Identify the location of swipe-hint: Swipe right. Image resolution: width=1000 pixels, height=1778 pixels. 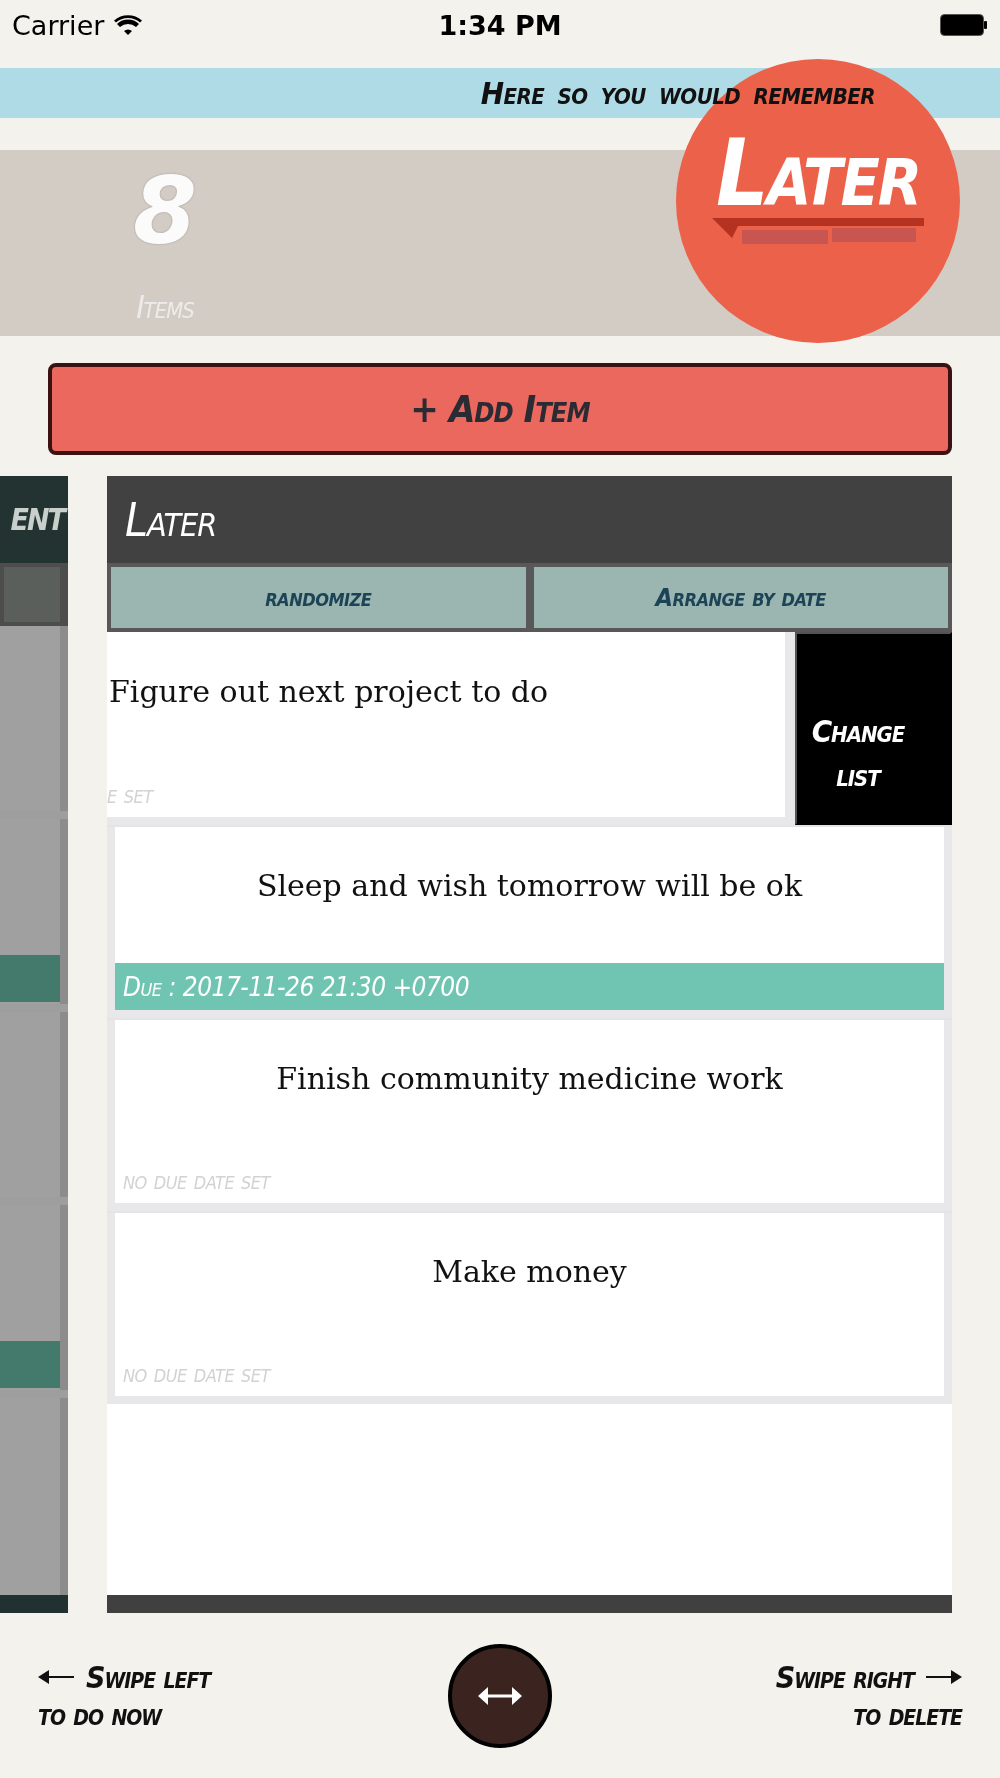
(844, 1677).